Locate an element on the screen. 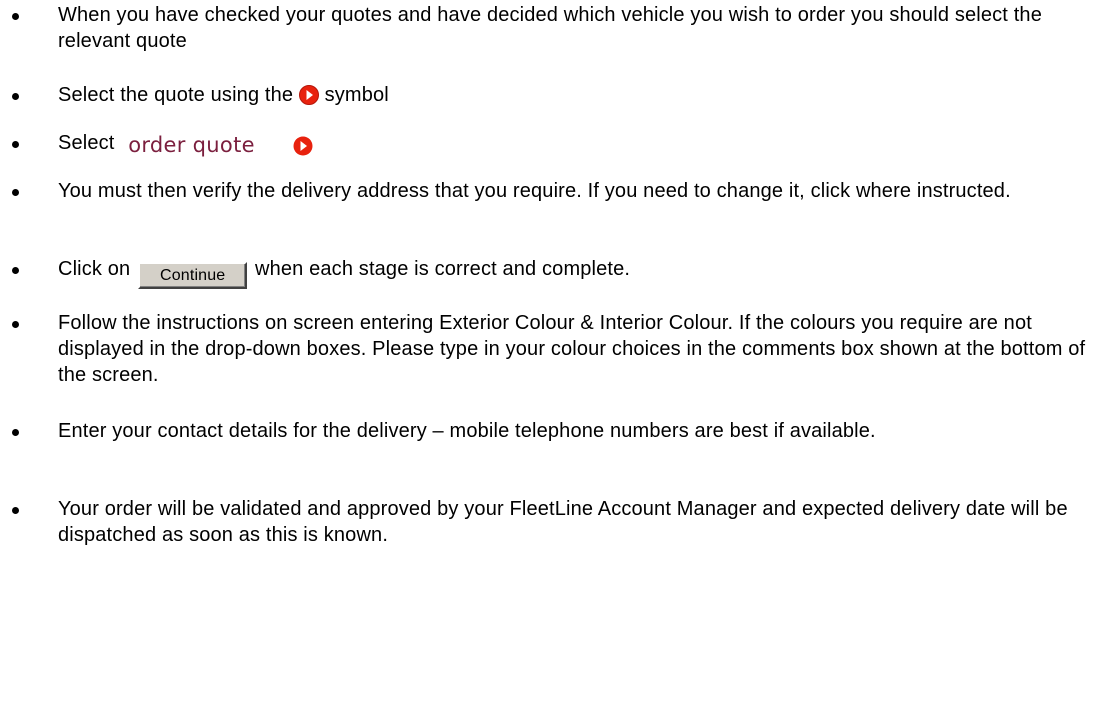  order-quote-button: order quote is located at coordinates (220, 145).